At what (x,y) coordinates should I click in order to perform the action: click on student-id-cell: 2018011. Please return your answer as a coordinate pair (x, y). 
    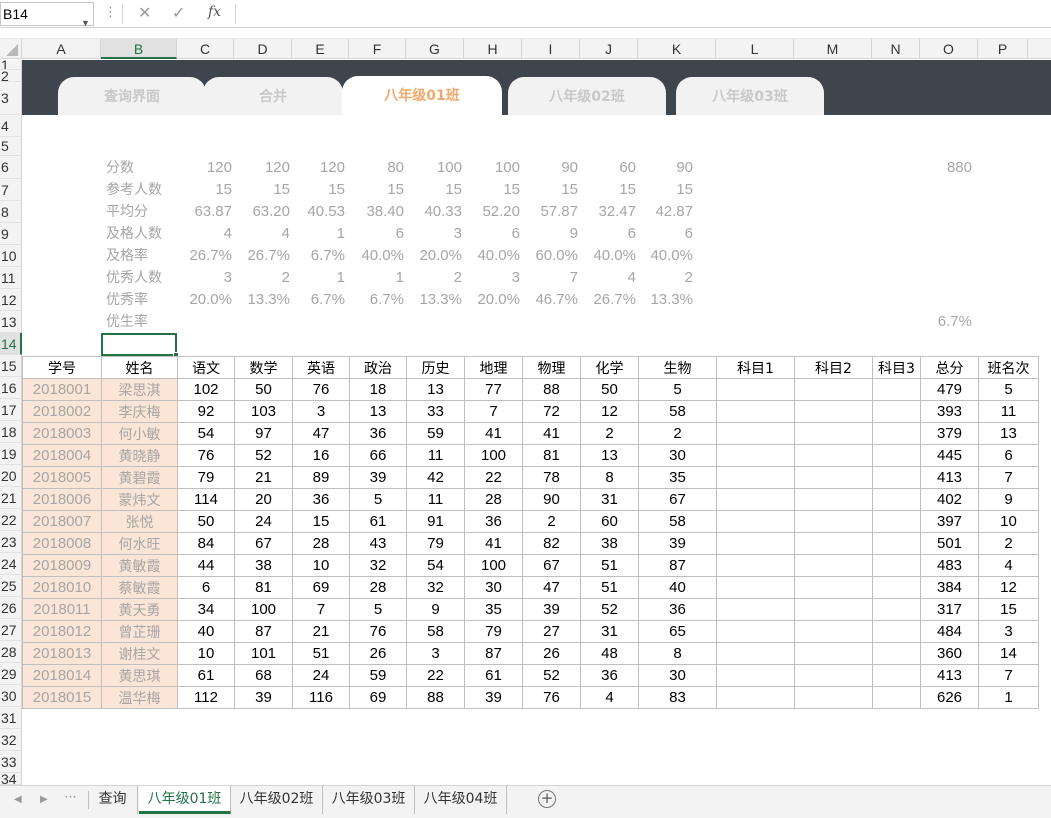
    Looking at the image, I should click on (62, 609).